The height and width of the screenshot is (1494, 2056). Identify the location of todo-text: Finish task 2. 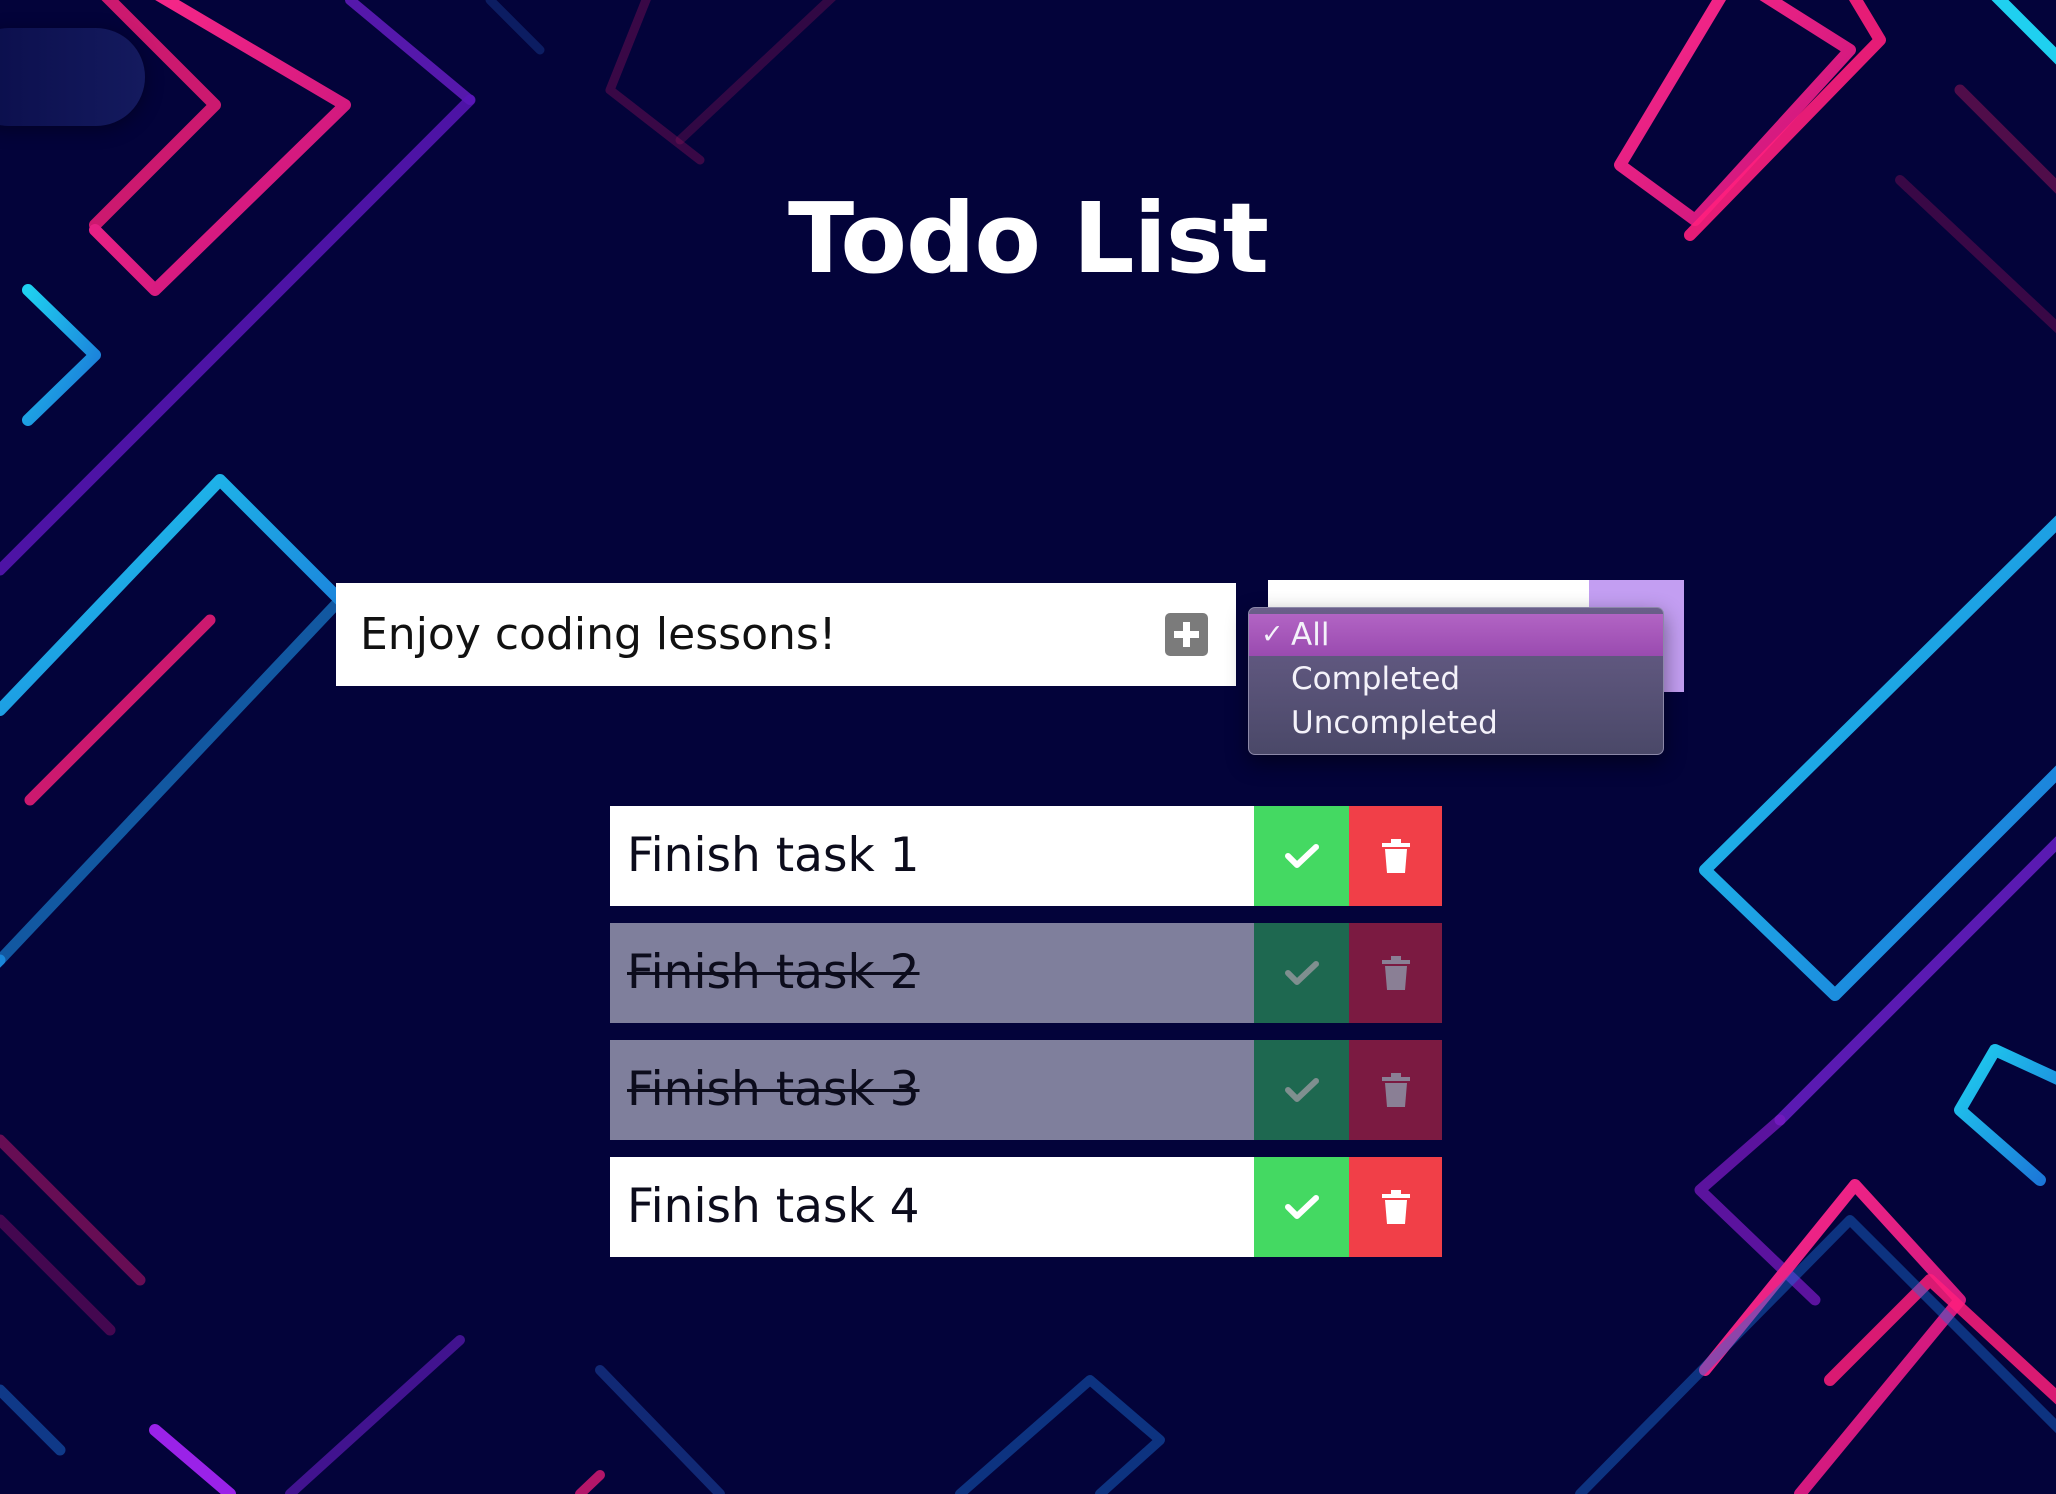
(773, 972).